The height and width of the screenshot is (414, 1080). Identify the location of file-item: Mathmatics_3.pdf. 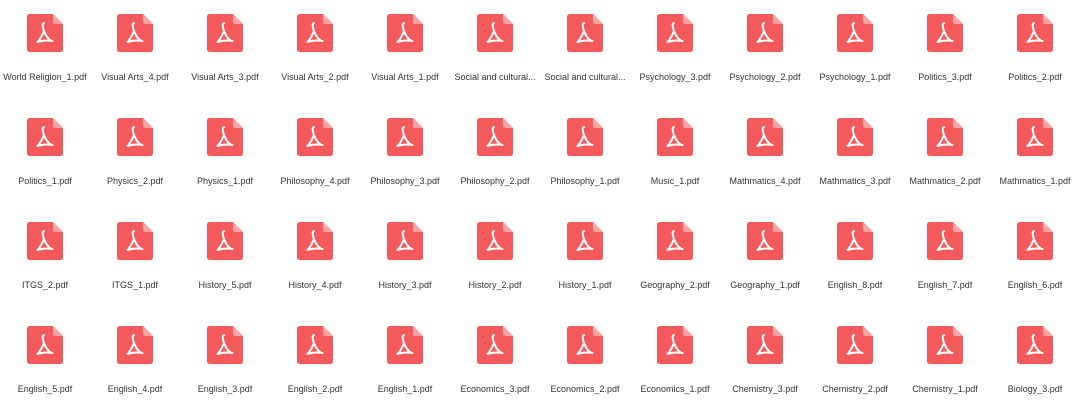
(855, 162).